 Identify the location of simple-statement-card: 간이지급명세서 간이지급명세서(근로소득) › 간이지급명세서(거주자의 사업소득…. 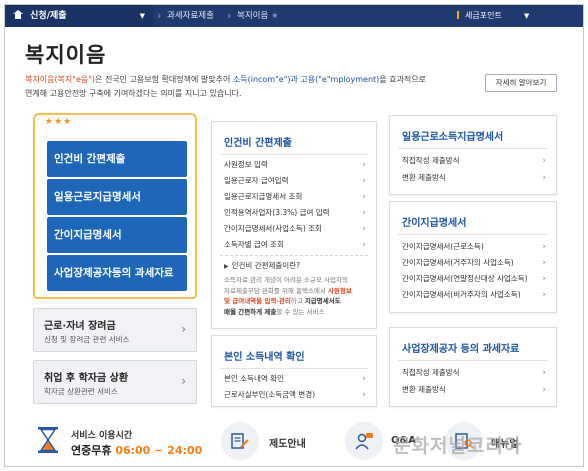
(473, 257).